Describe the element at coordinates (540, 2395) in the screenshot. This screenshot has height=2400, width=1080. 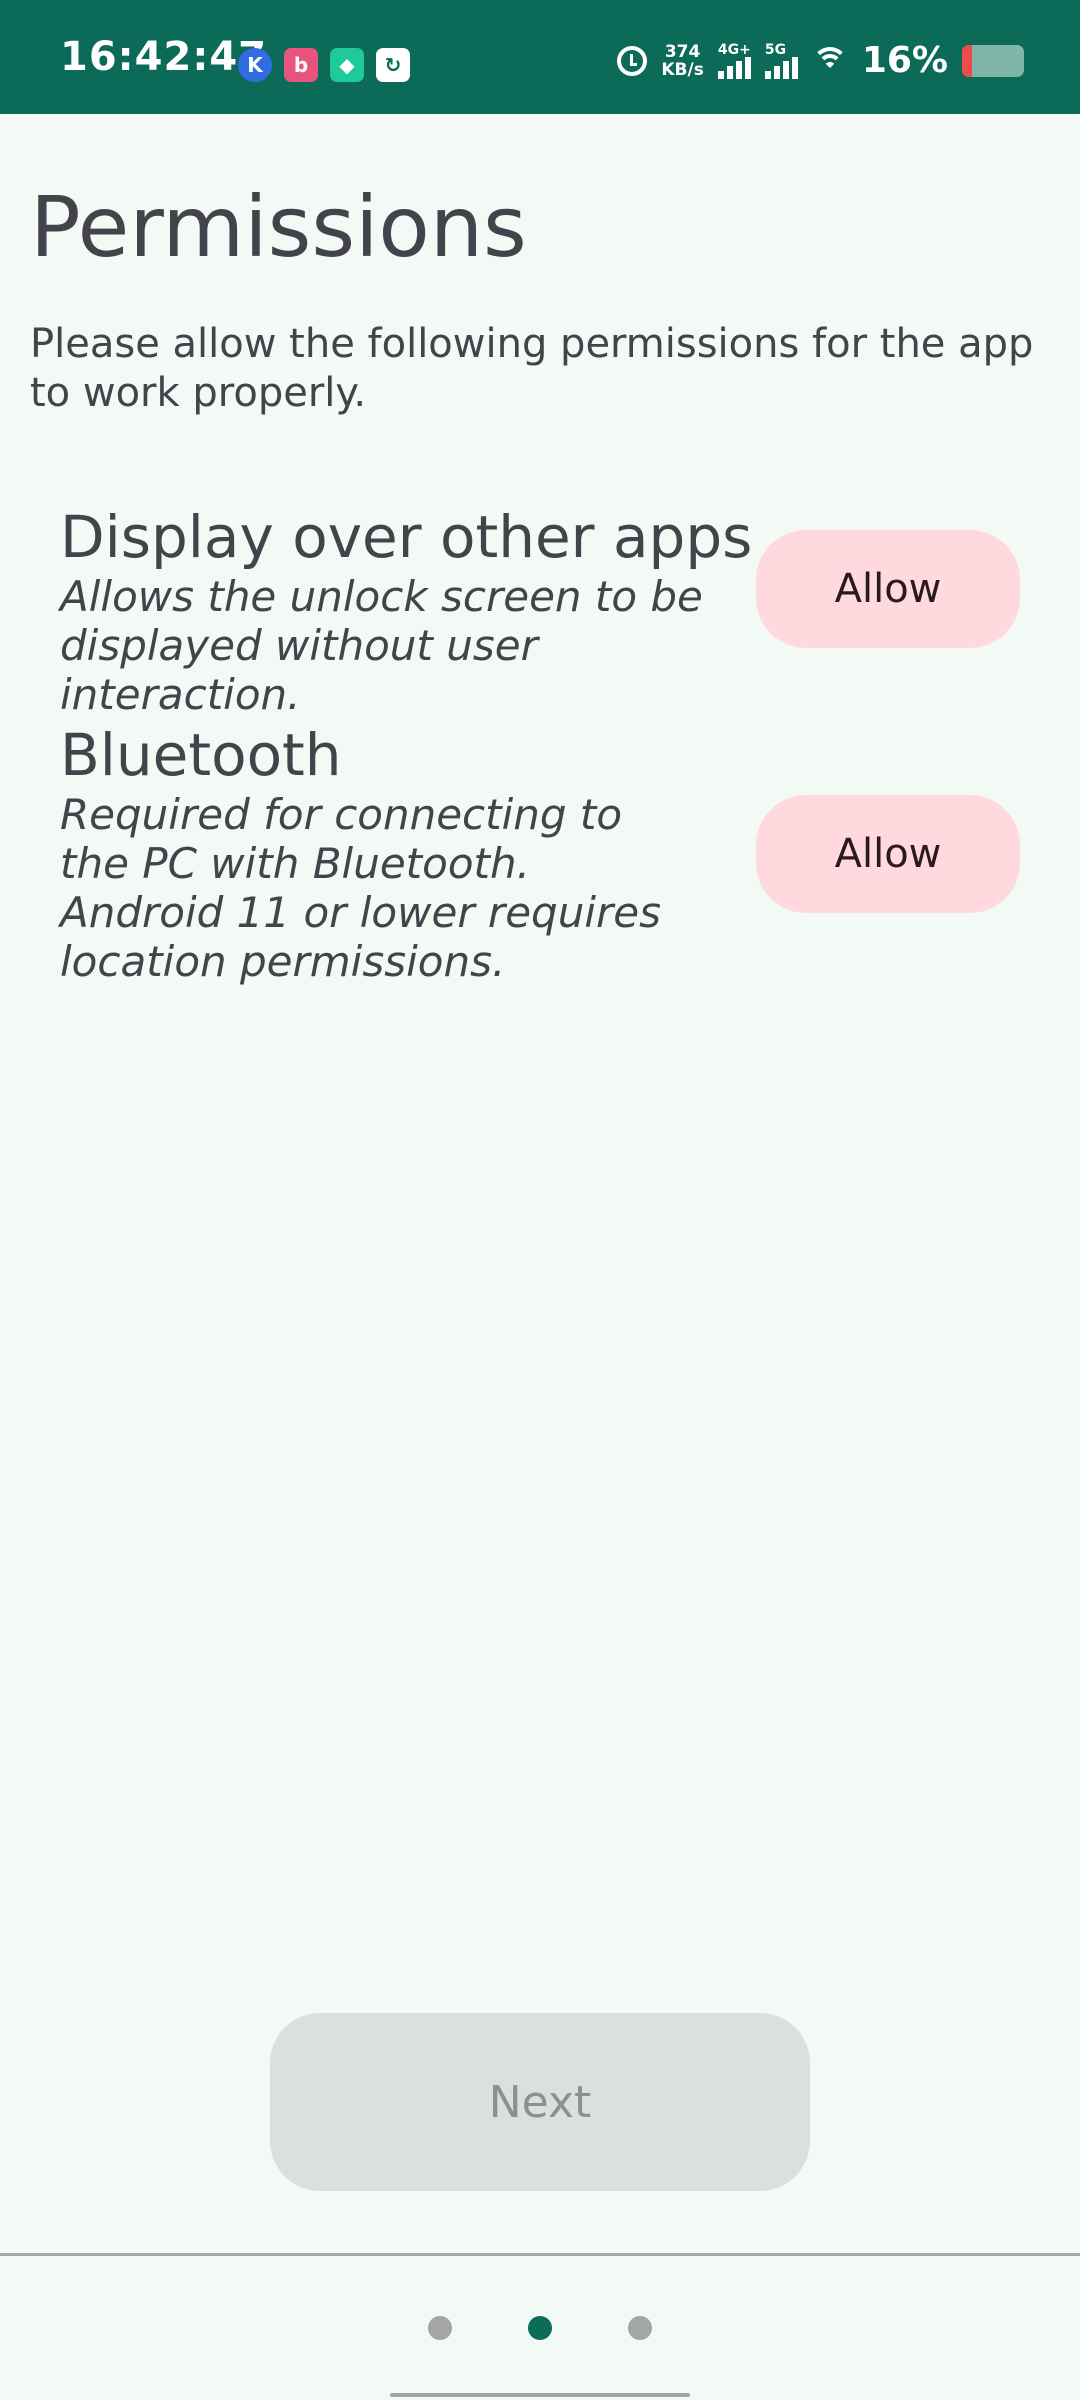
I see `home-indicator` at that location.